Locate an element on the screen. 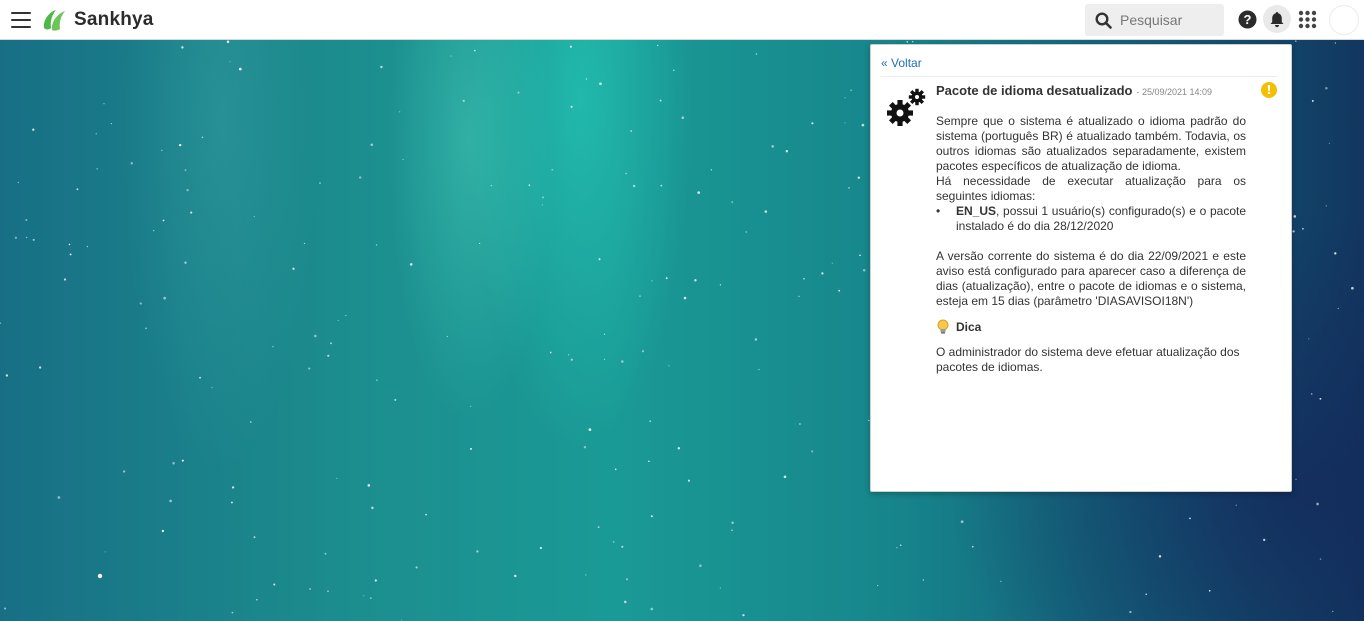 This screenshot has height=621, width=1364. search-icon is located at coordinates (1103, 20).